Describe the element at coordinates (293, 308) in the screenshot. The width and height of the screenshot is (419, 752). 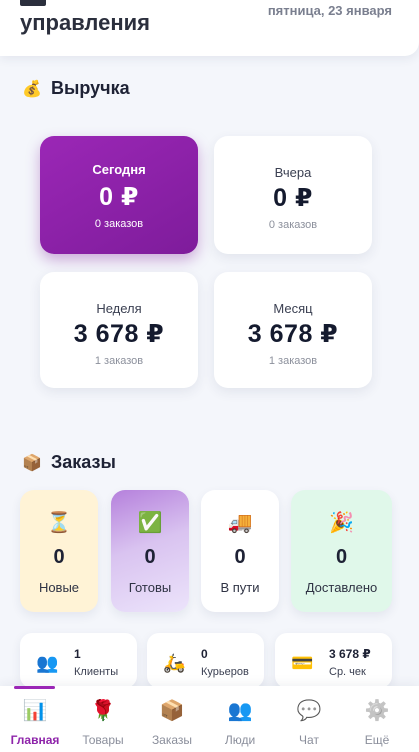
I see `revenue-card-label: Месяц` at that location.